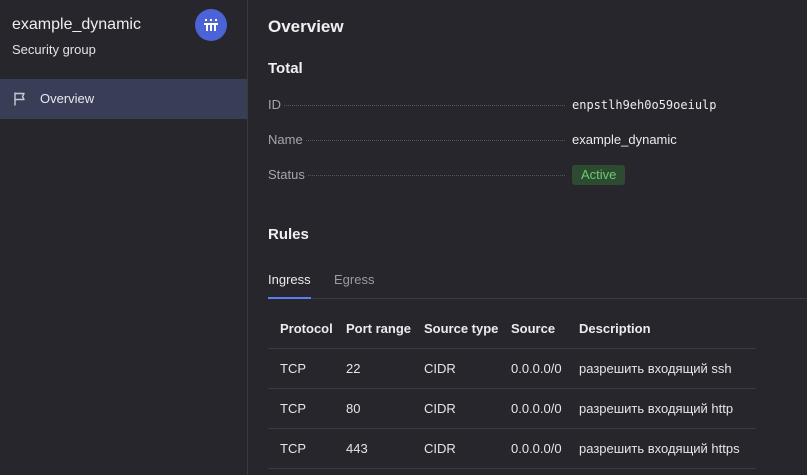  What do you see at coordinates (373, 448) in the screenshot?
I see `cell-port-range: 443` at bounding box center [373, 448].